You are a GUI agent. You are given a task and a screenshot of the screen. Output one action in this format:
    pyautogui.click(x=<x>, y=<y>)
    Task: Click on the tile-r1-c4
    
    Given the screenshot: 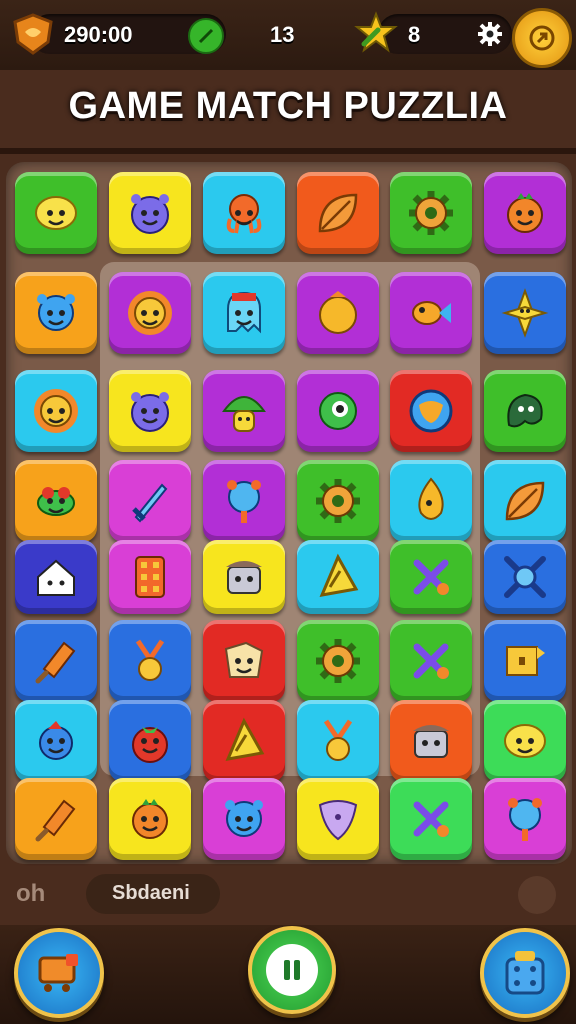 What is the action you would take?
    pyautogui.click(x=338, y=213)
    